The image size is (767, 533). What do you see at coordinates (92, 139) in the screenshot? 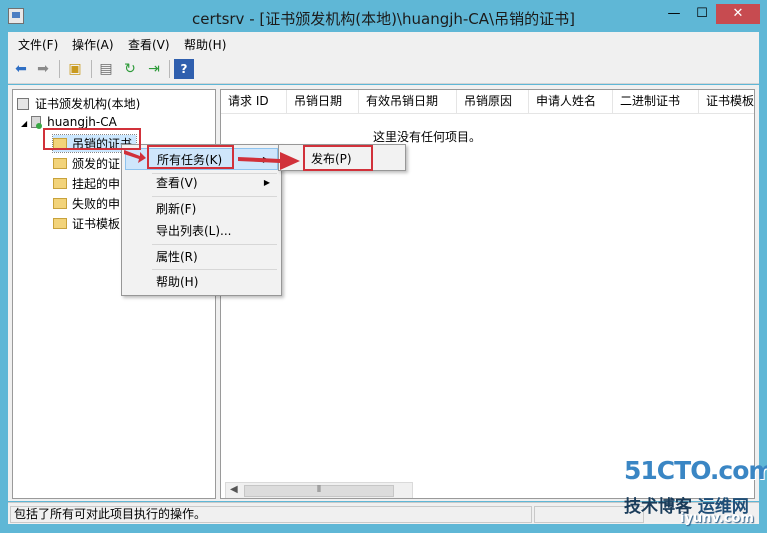
I see `annotation-box-revoked-folder` at bounding box center [92, 139].